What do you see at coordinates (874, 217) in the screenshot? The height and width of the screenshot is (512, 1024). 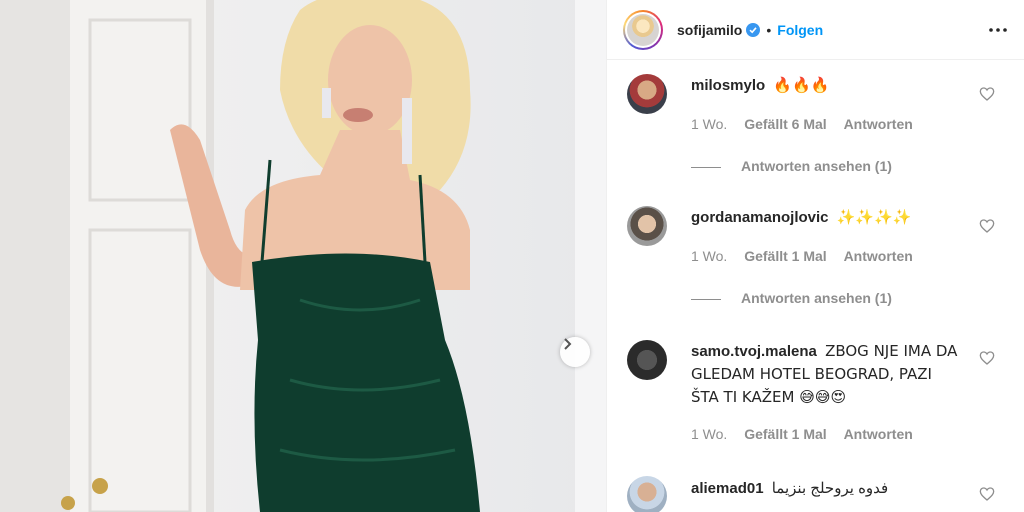 I see `comment-text: ✨✨✨✨` at bounding box center [874, 217].